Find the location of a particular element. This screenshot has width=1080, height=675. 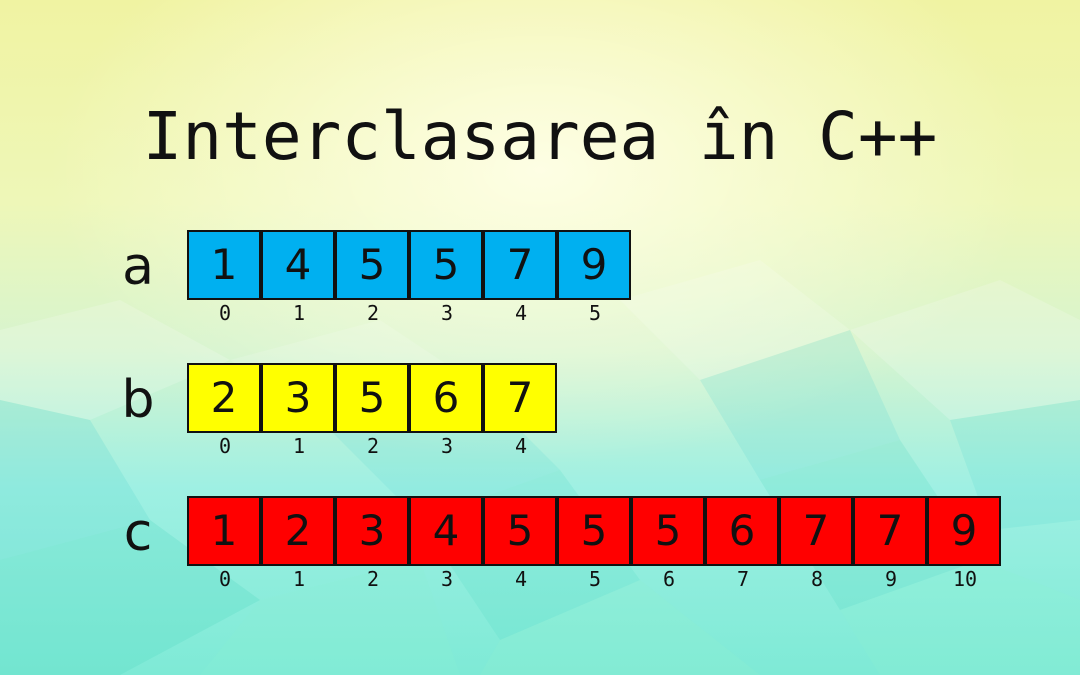

array-cell-c-5: 55 is located at coordinates (594, 543).